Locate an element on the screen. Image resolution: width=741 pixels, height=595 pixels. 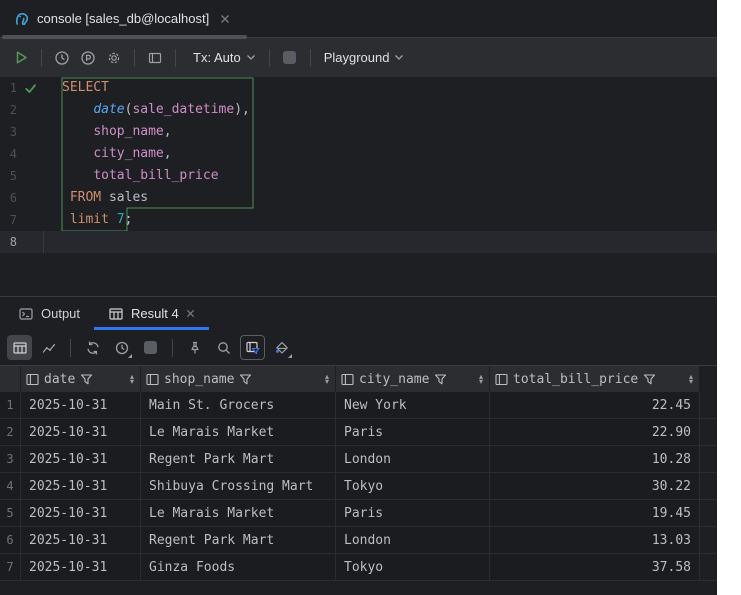
console-view-button is located at coordinates (155, 58).